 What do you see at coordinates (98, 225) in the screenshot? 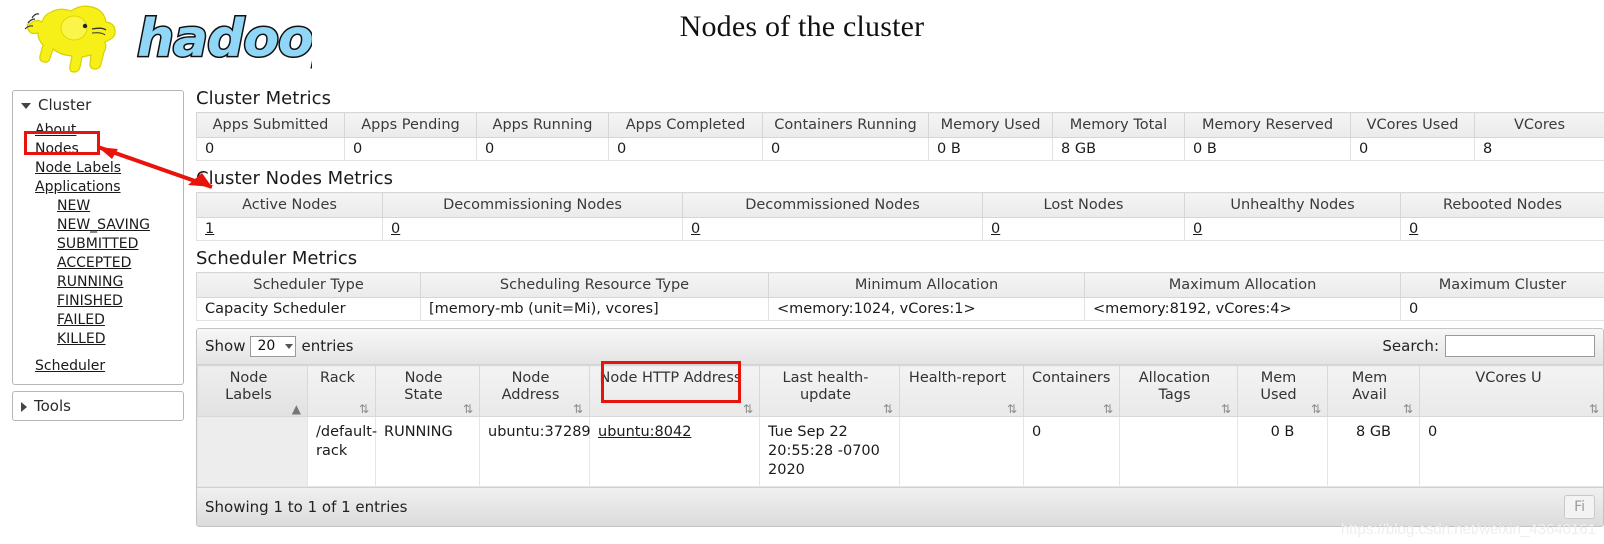
I see `sidebar-item-new-saving: NEW_SAVING` at bounding box center [98, 225].